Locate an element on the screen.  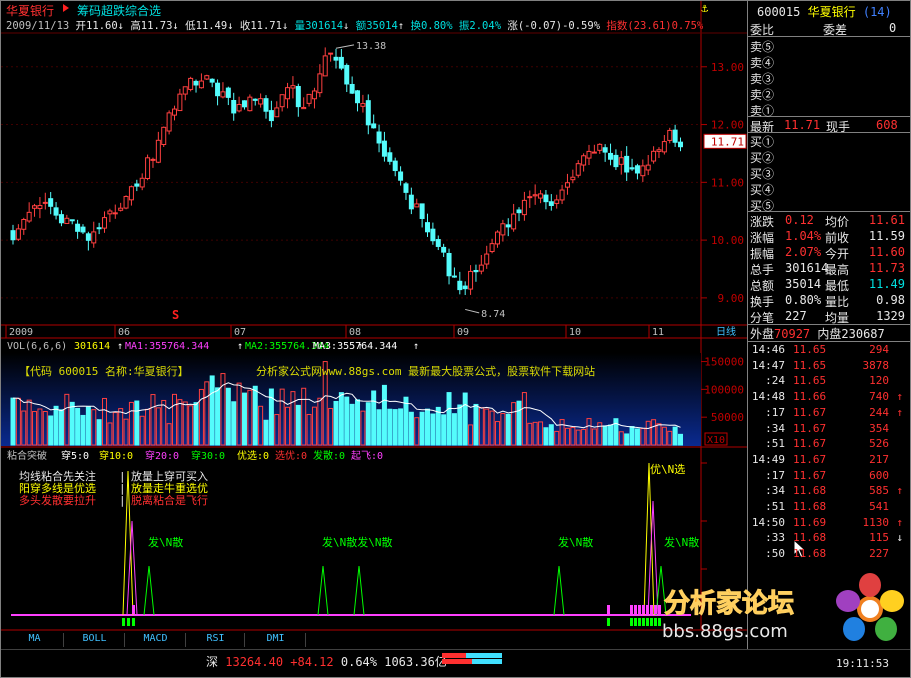
tab-boll: BOLL is located at coordinates (95, 640).